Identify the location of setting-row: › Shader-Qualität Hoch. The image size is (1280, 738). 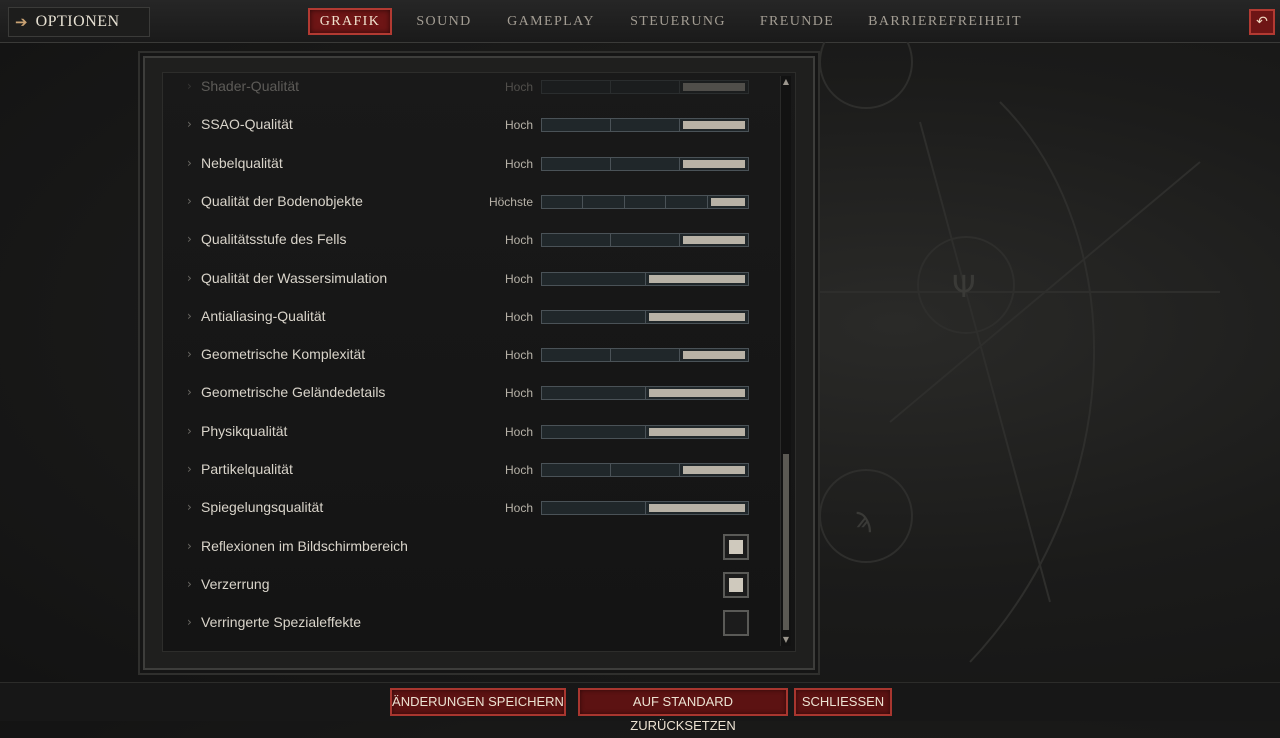
(468, 89).